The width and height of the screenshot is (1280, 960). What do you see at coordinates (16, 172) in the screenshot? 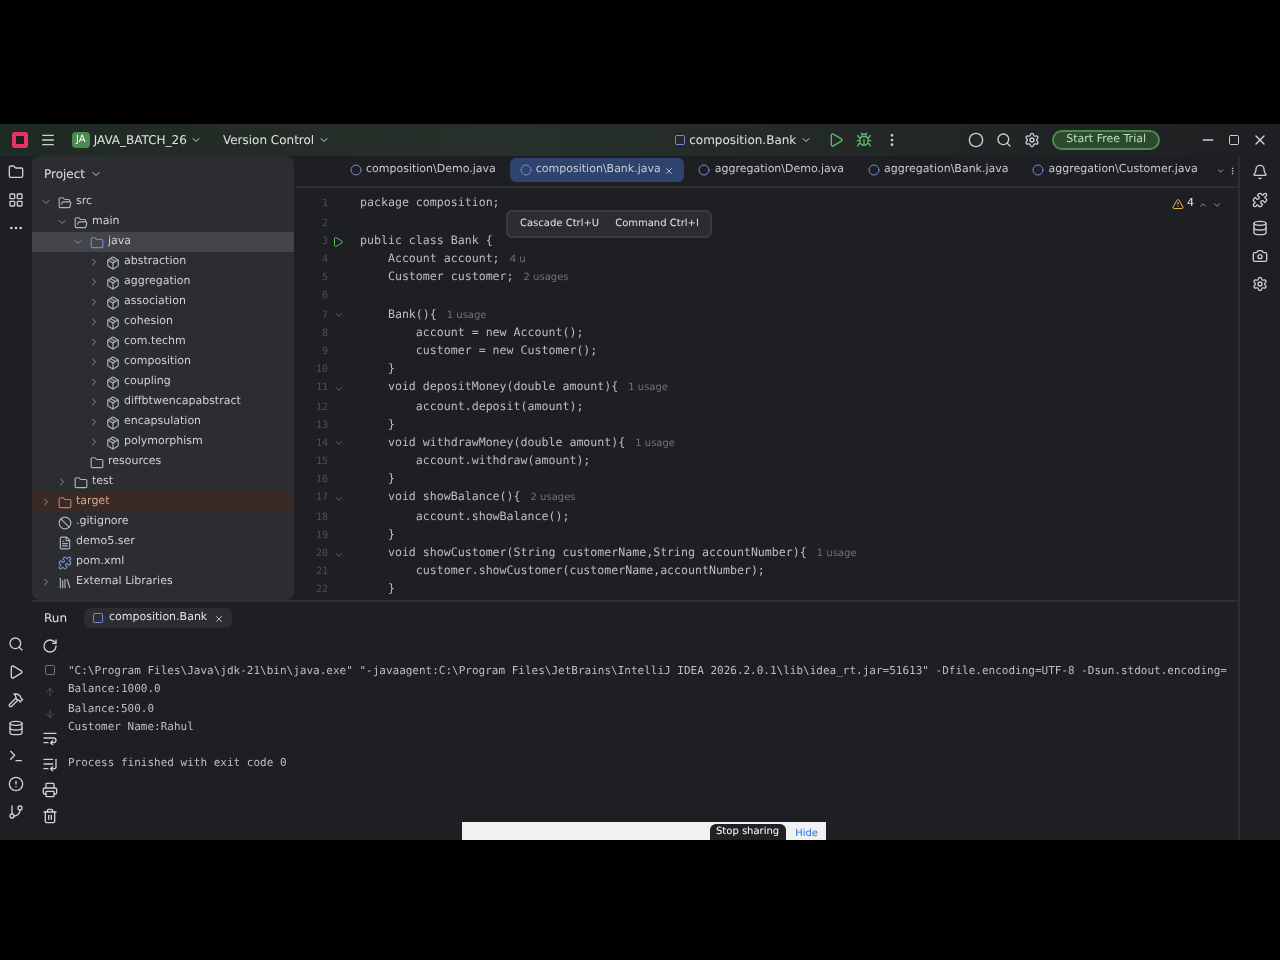
I see `project-view-icon` at bounding box center [16, 172].